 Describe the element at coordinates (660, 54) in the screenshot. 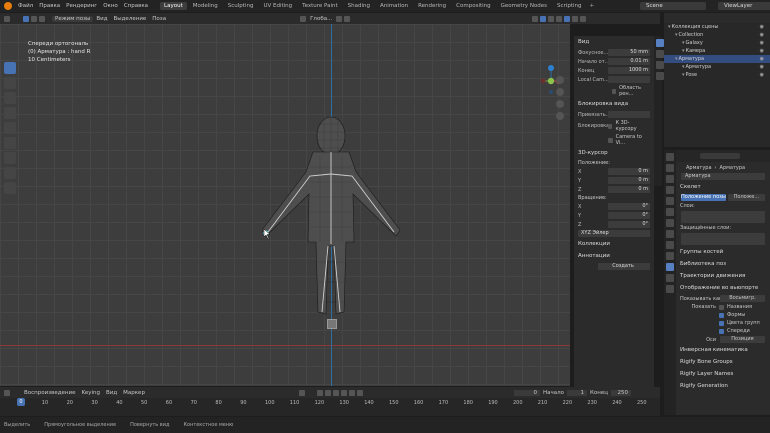

I see `sidebar-tab-tool` at that location.